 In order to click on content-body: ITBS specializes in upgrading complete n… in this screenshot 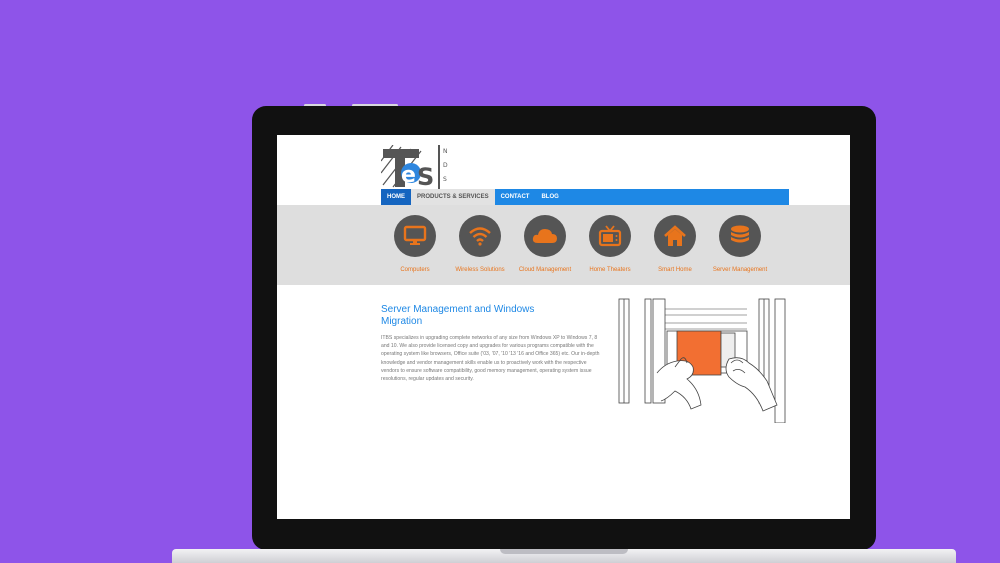, I will do `click(490, 359)`.